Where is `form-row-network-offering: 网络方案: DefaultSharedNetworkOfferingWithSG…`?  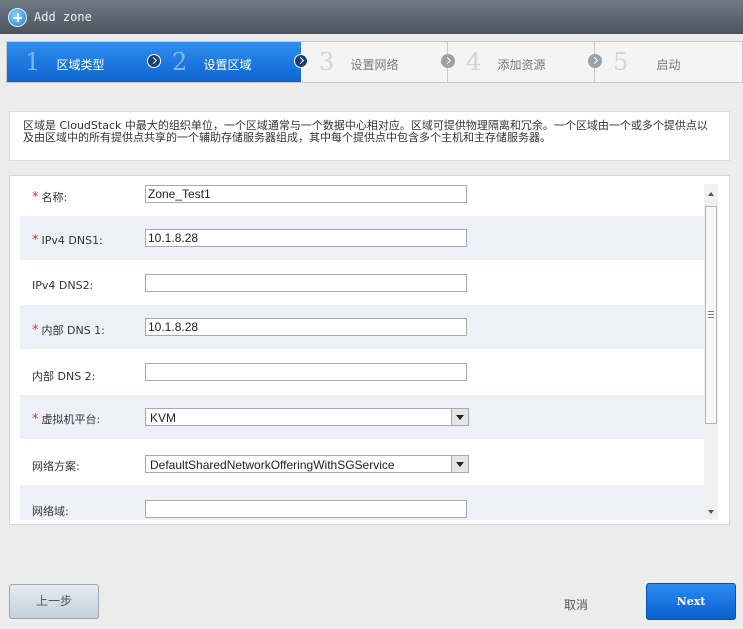 form-row-network-offering: 网络方案: DefaultSharedNetworkOfferingWithSG… is located at coordinates (362, 462).